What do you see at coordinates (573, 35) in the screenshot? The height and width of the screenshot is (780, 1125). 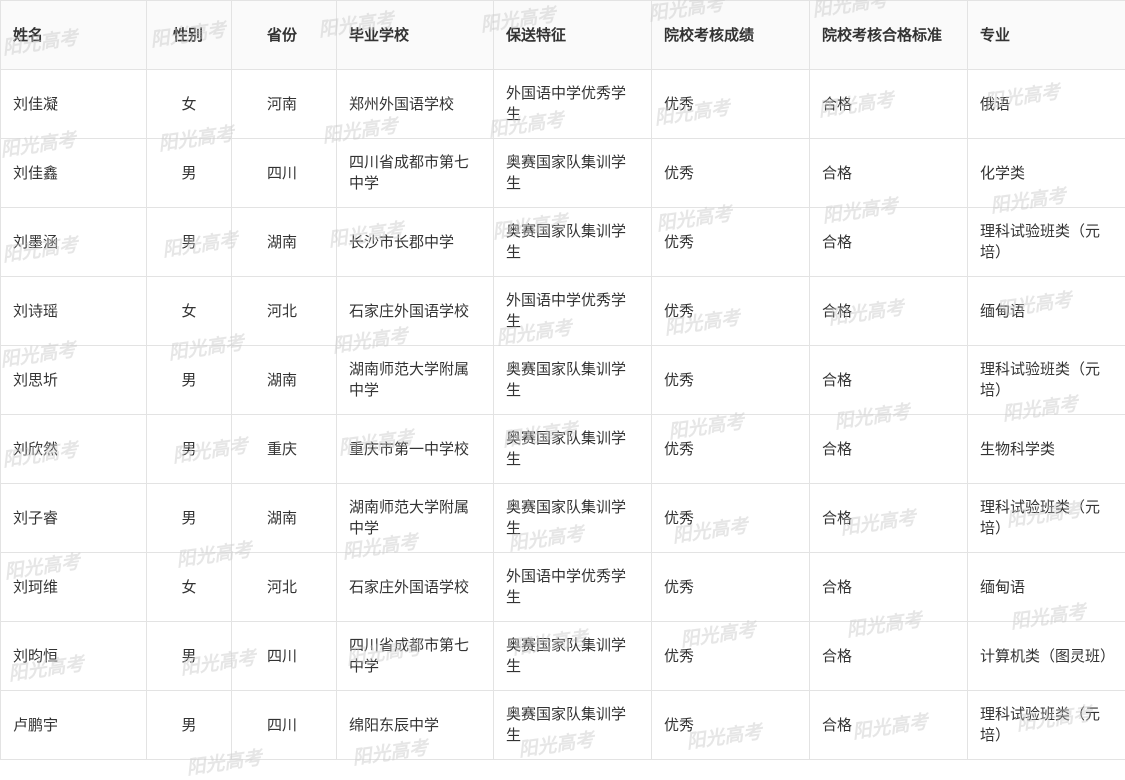 I see `header-feature: 保送特征` at bounding box center [573, 35].